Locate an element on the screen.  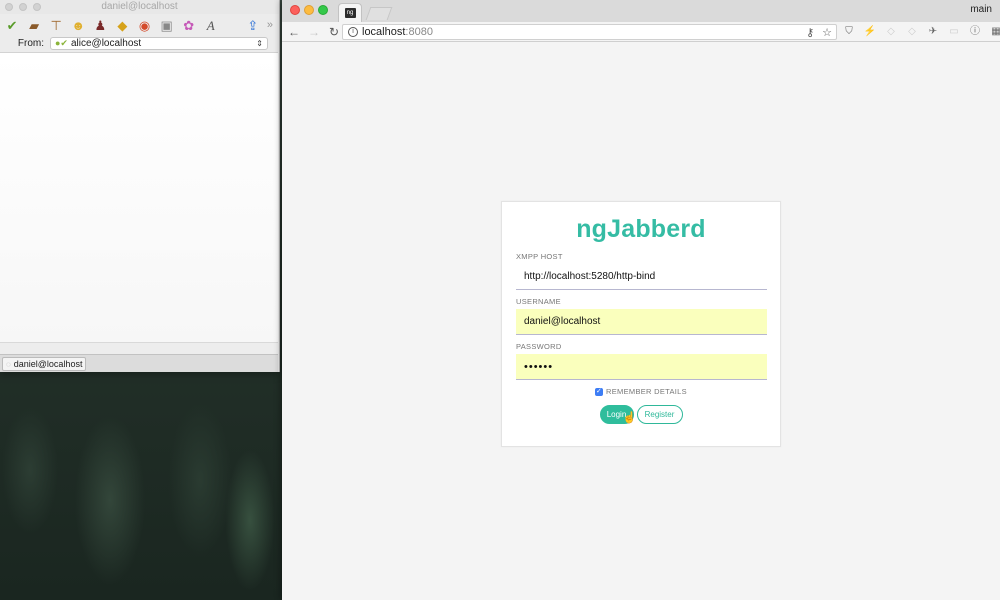
extension-icon: ▭ is located at coordinates (954, 32).